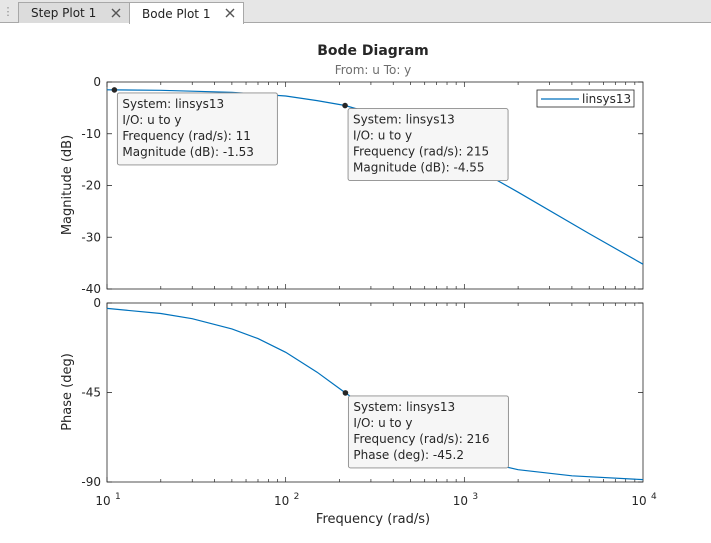  Describe the element at coordinates (421, 152) in the screenshot. I see `datatip-line: Frequency (rad/s): 215` at that location.